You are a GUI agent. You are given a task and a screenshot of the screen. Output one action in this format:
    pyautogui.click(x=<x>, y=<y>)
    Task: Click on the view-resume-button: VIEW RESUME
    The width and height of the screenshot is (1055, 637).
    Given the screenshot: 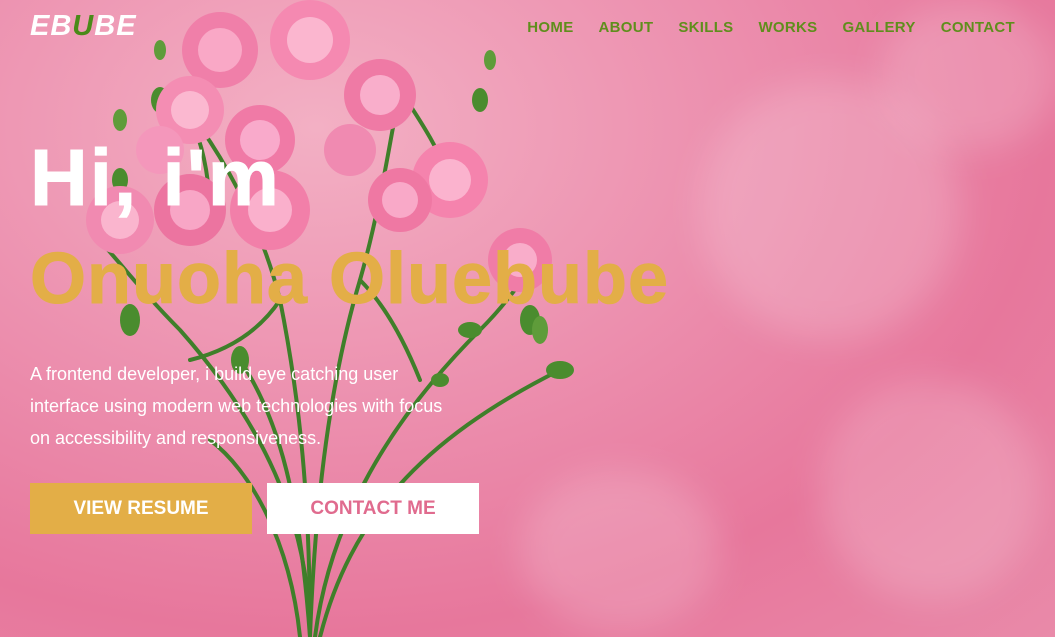 What is the action you would take?
    pyautogui.click(x=141, y=508)
    